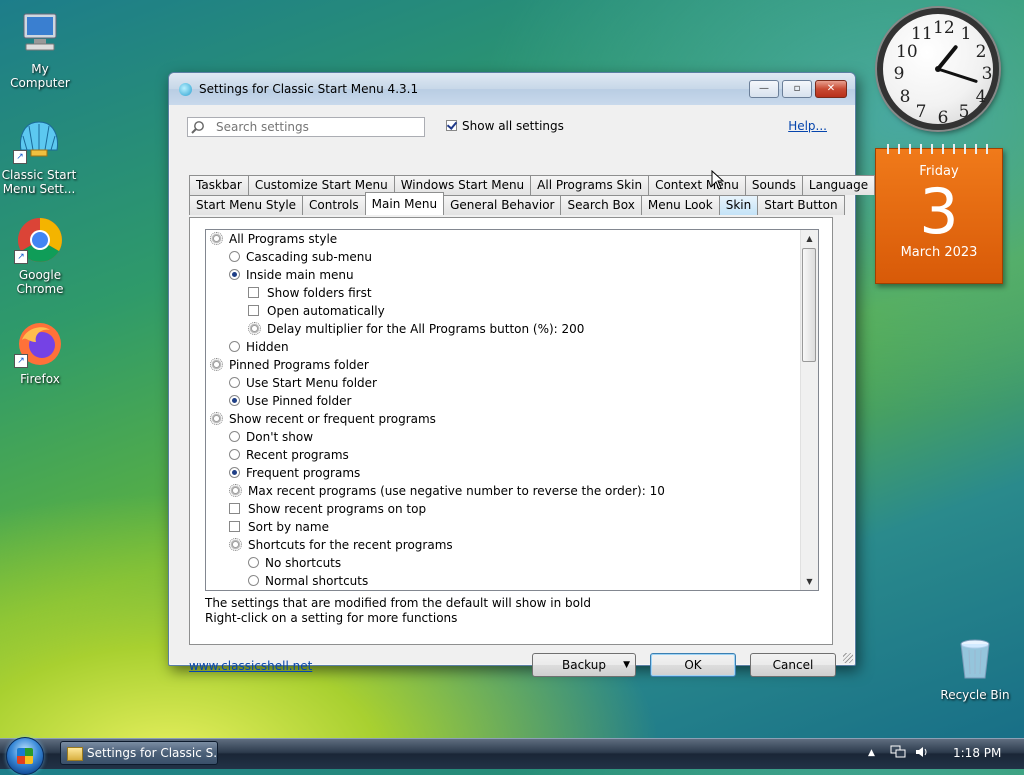 This screenshot has width=1024, height=775. Describe the element at coordinates (350, 545) in the screenshot. I see `setting-label: Shortcuts for the recent programs` at that location.